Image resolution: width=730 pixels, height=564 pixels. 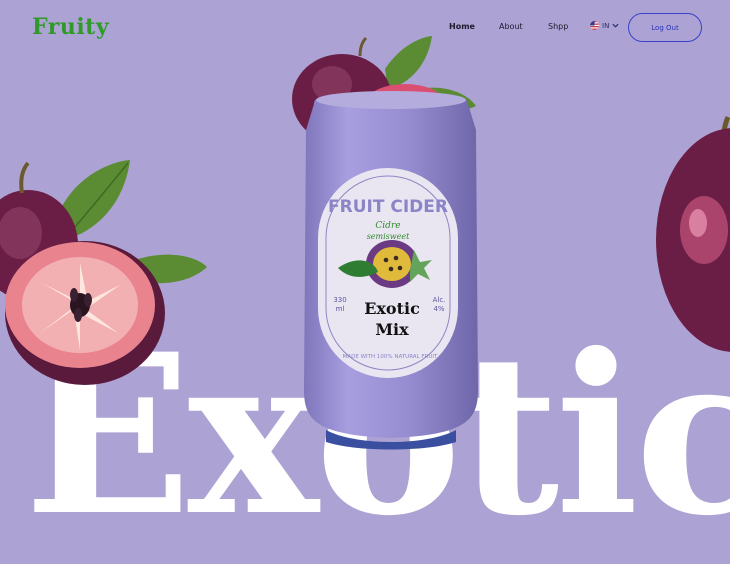 I want to click on can-volume-unit-text: ml, so click(x=340, y=309).